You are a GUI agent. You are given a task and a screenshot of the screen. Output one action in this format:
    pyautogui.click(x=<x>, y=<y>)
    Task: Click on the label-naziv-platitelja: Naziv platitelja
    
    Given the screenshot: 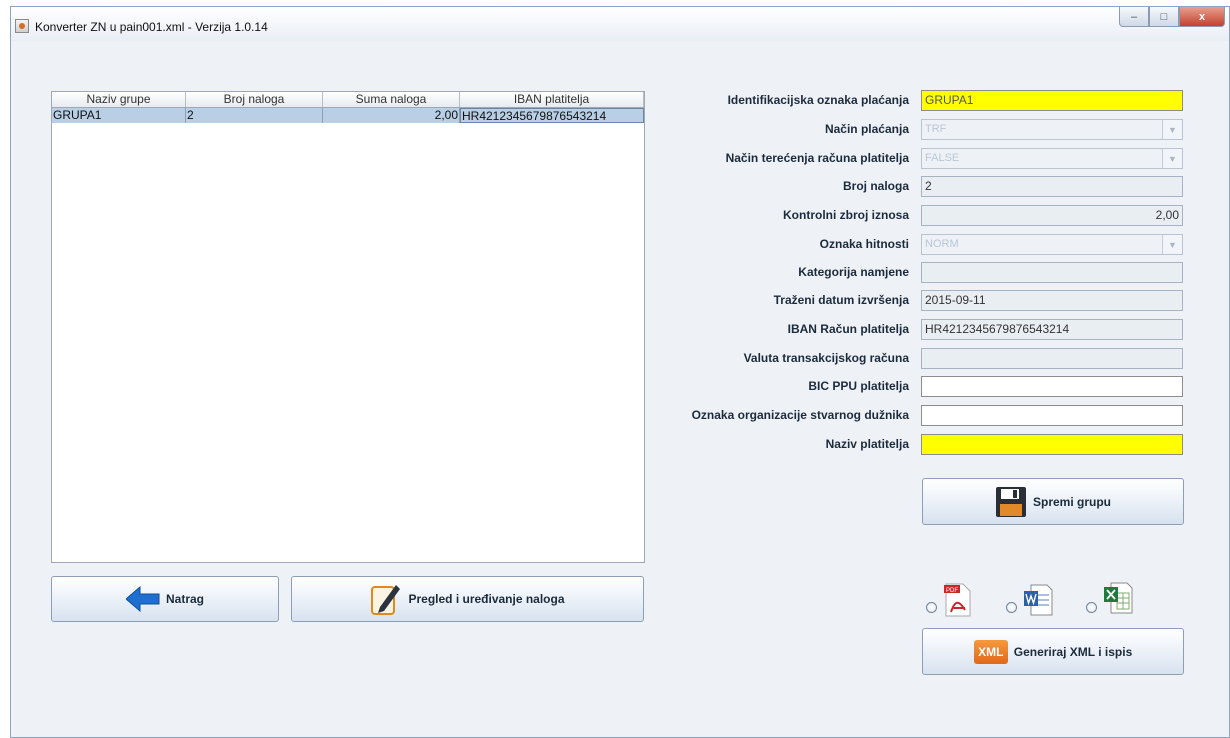 What is the action you would take?
    pyautogui.click(x=867, y=444)
    